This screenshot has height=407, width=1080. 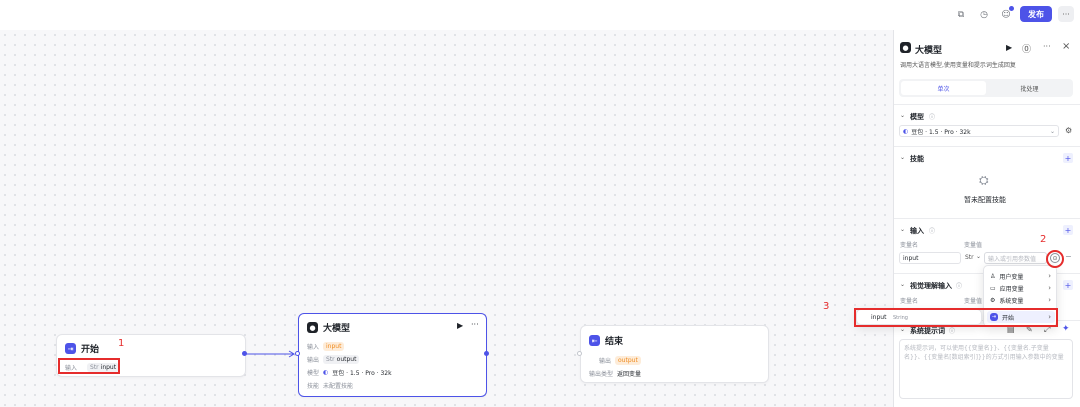 What do you see at coordinates (973, 245) in the screenshot?
I see `col-var-value: 变量值` at bounding box center [973, 245].